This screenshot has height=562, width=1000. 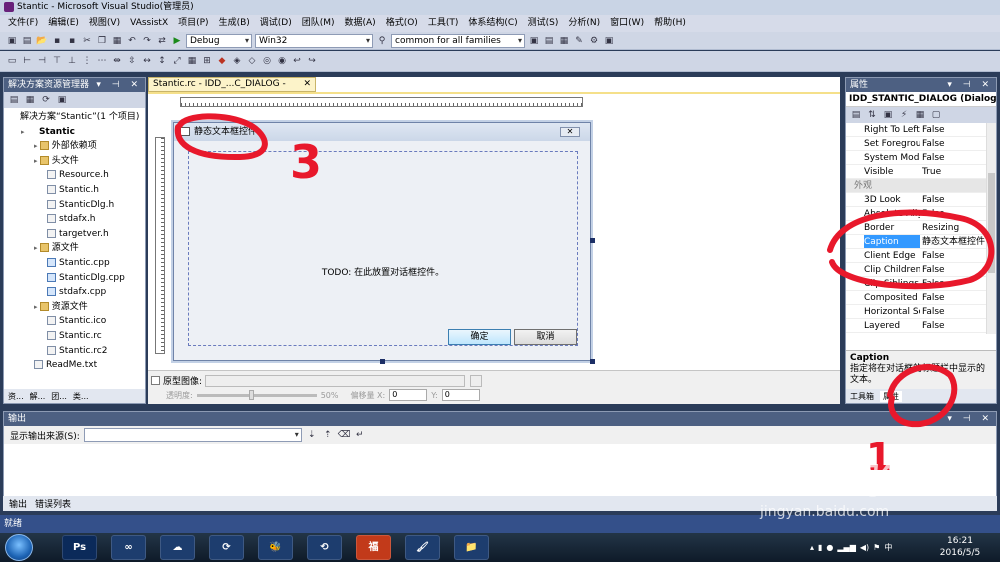 I want to click on taskbar-app-button: ☁, so click(x=177, y=547).